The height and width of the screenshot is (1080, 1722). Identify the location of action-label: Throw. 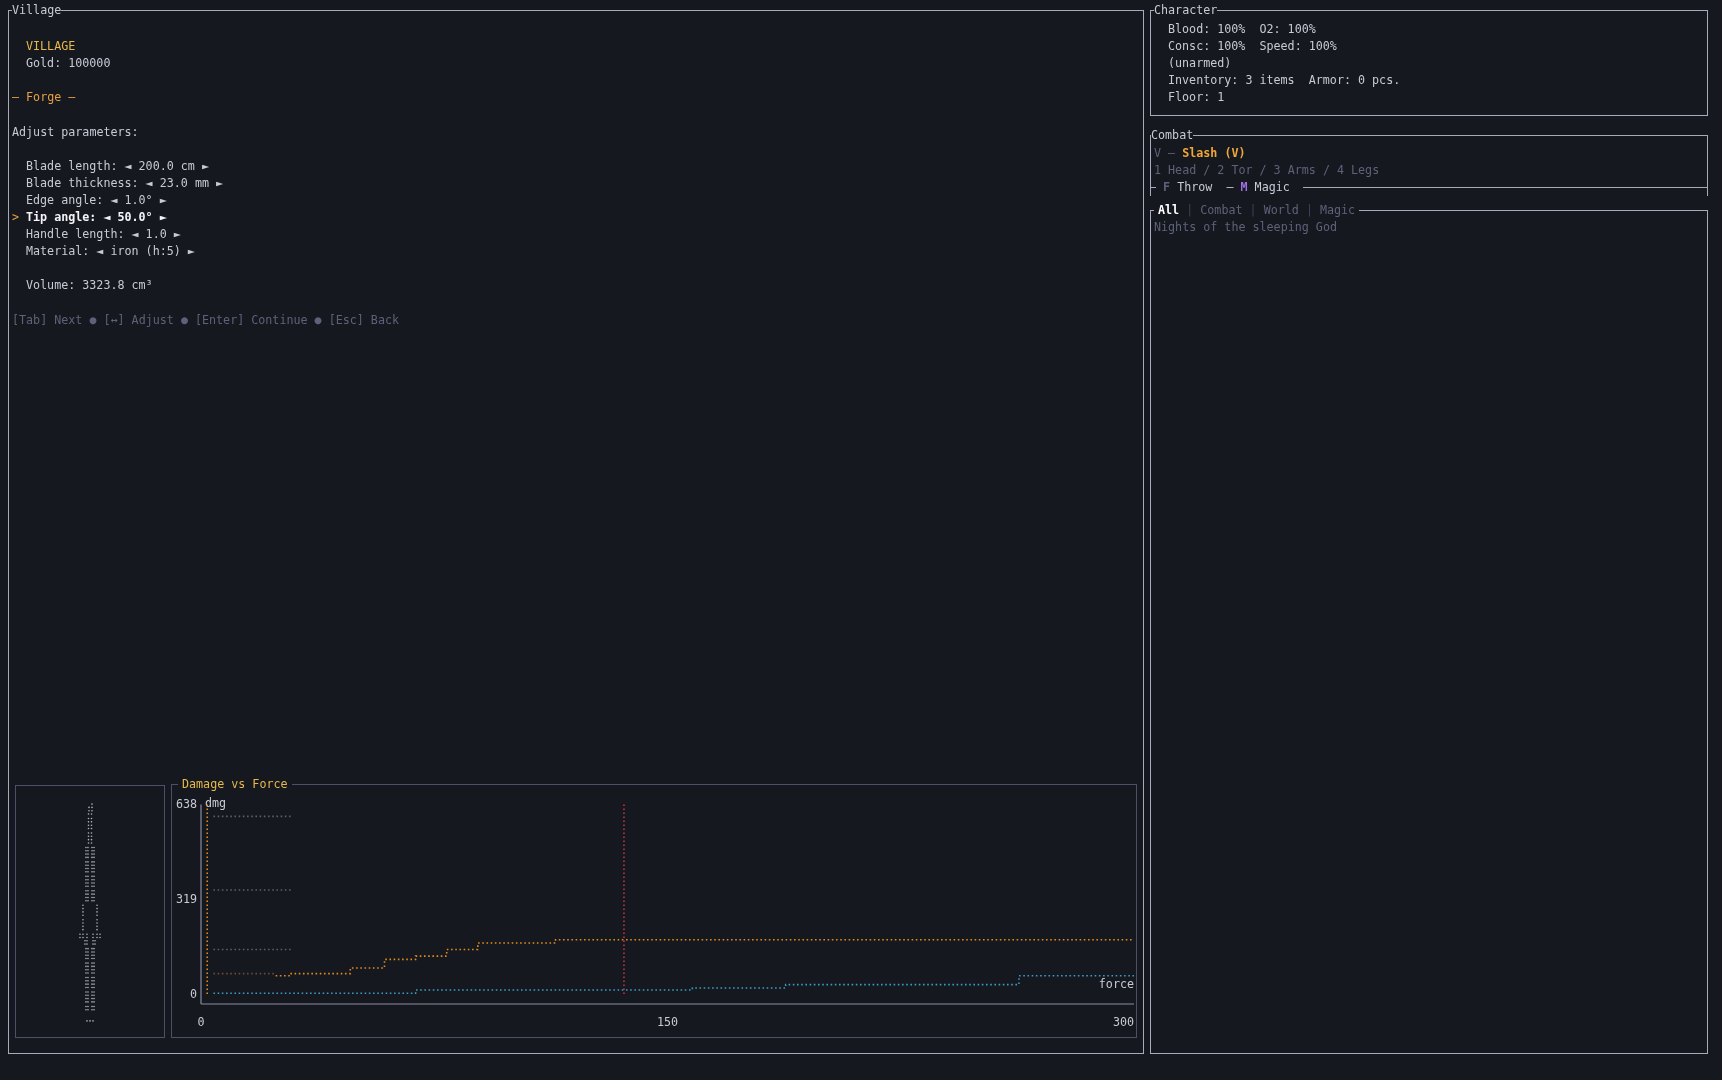
(1195, 186).